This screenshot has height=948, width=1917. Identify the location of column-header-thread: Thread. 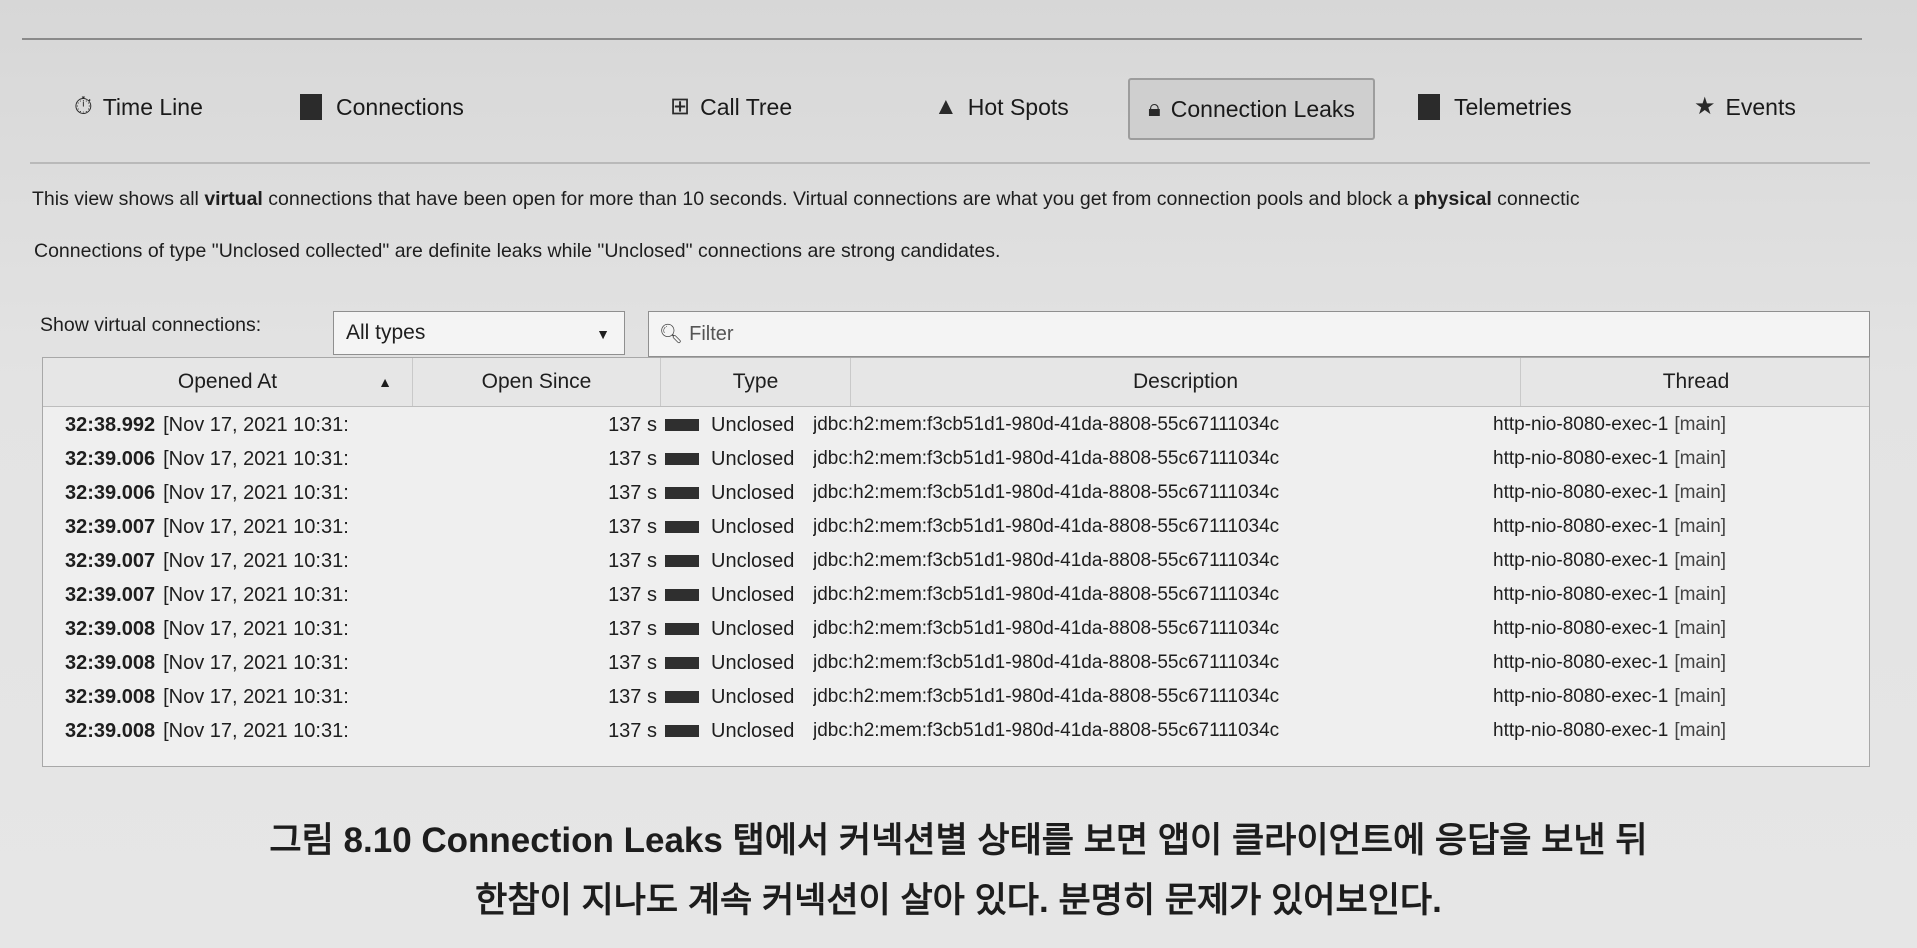
(1696, 382).